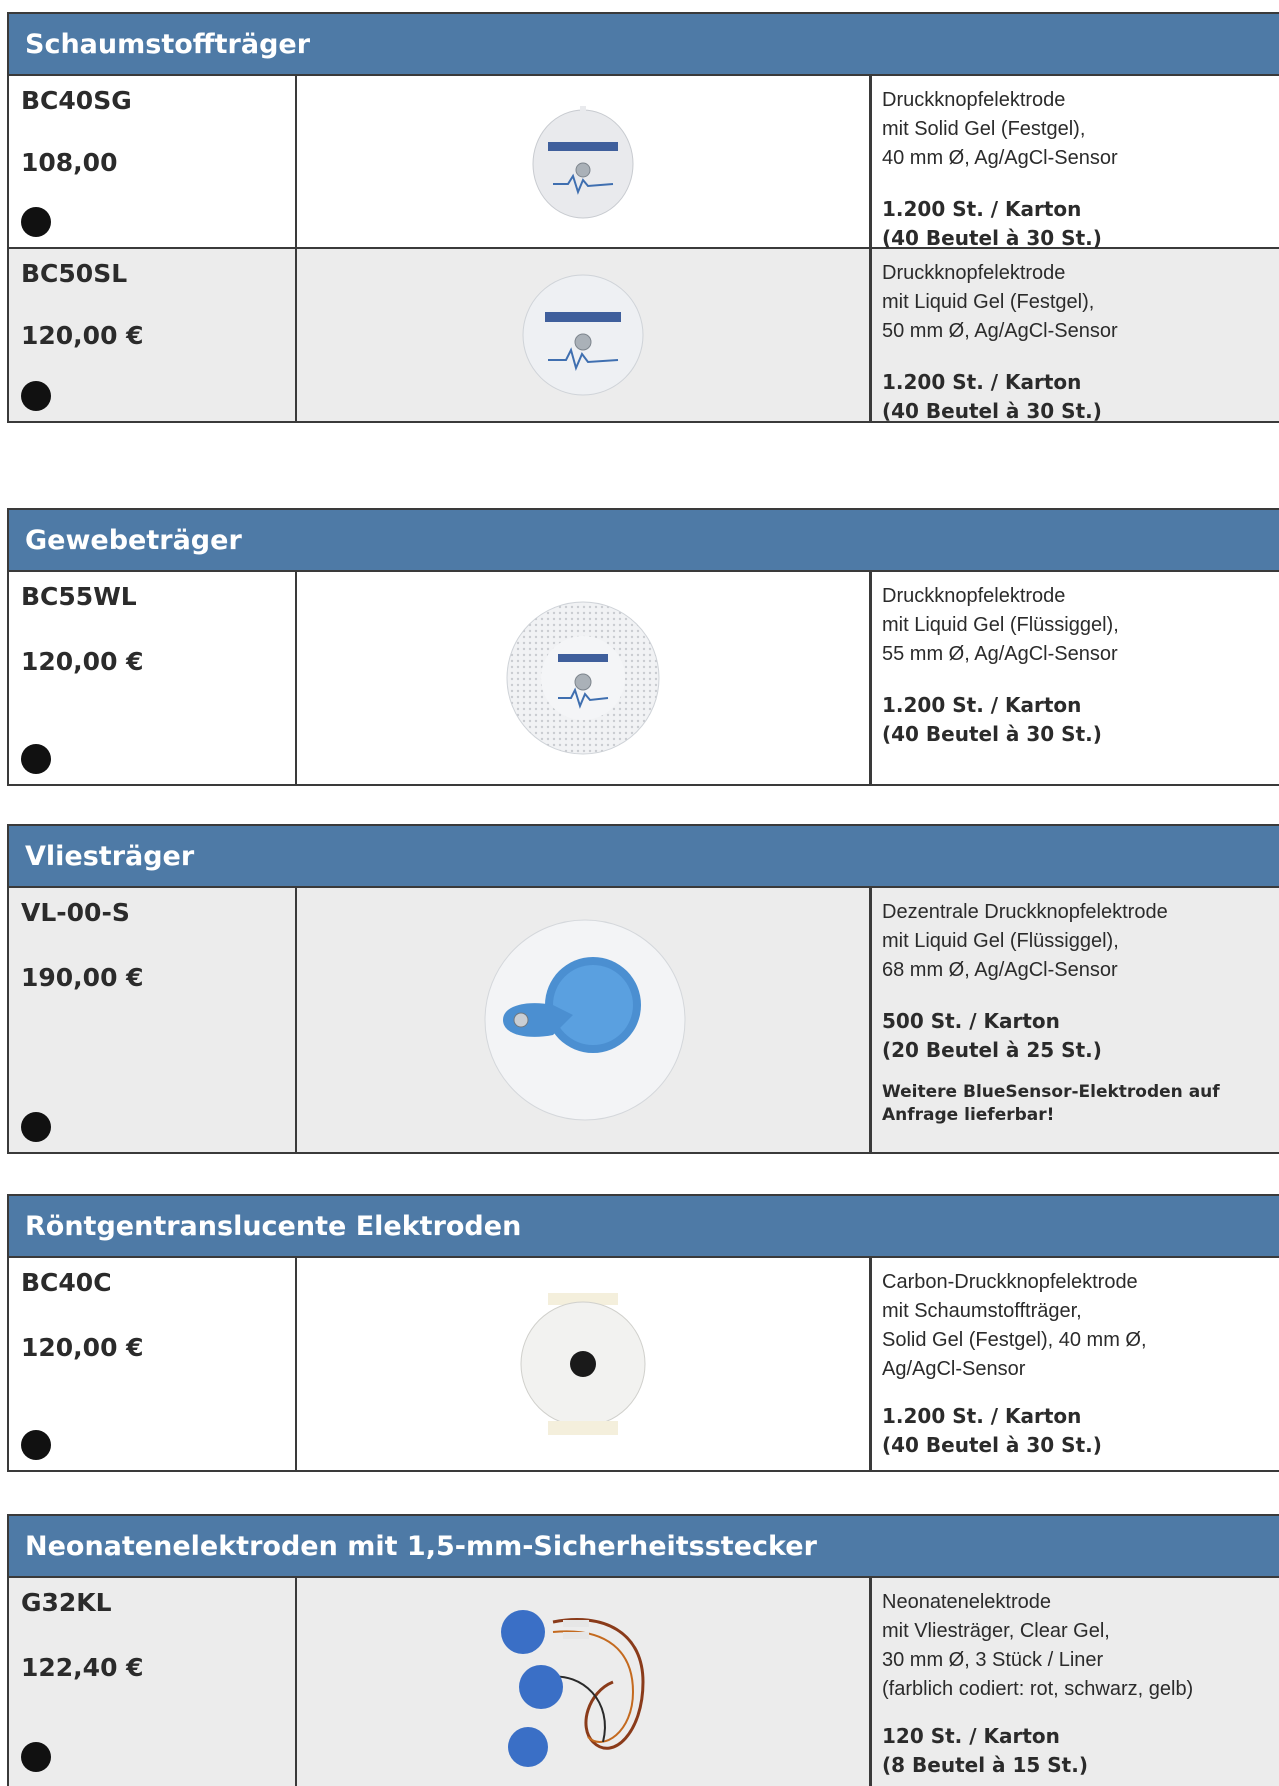 Image resolution: width=1279 pixels, height=1786 pixels. Describe the element at coordinates (66, 1602) in the screenshot. I see `product-code: G32KL` at that location.